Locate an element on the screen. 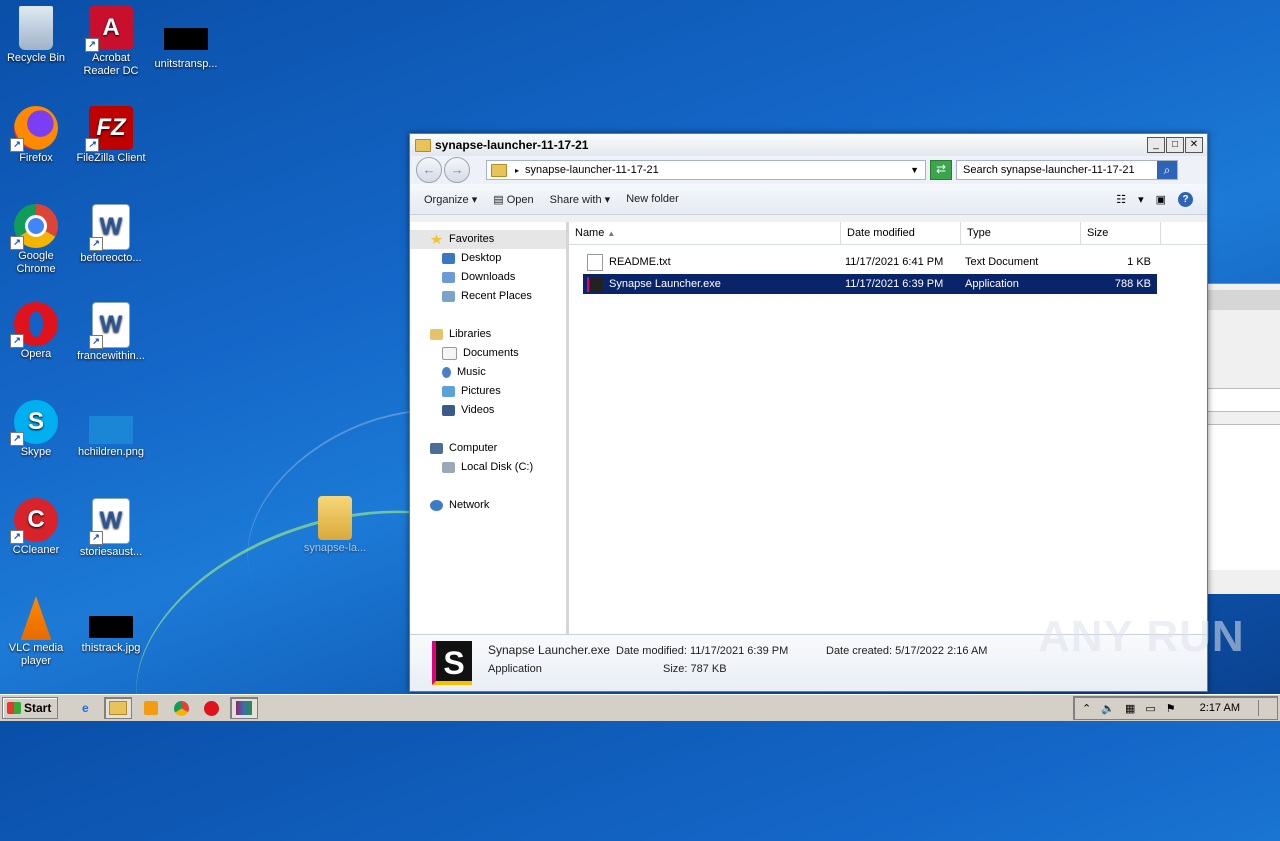  star-icon is located at coordinates (436, 239).